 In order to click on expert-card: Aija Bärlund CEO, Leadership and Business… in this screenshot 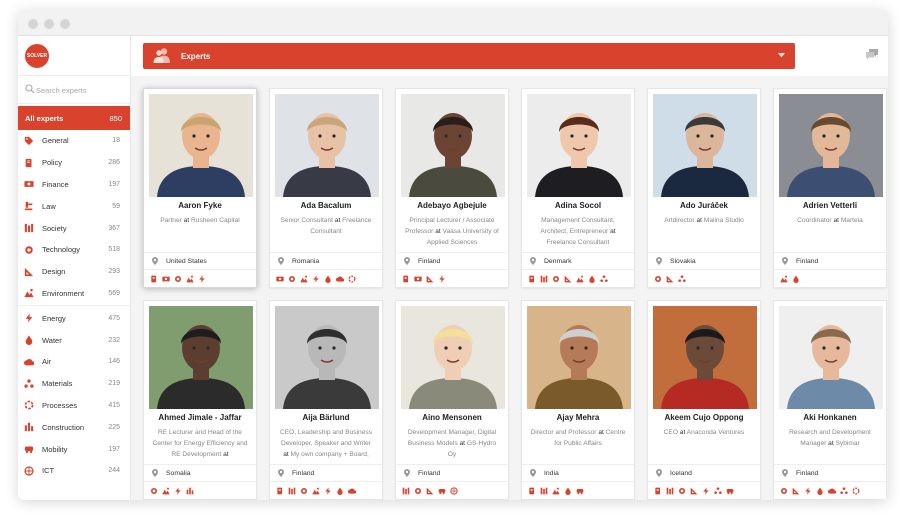, I will do `click(326, 400)`.